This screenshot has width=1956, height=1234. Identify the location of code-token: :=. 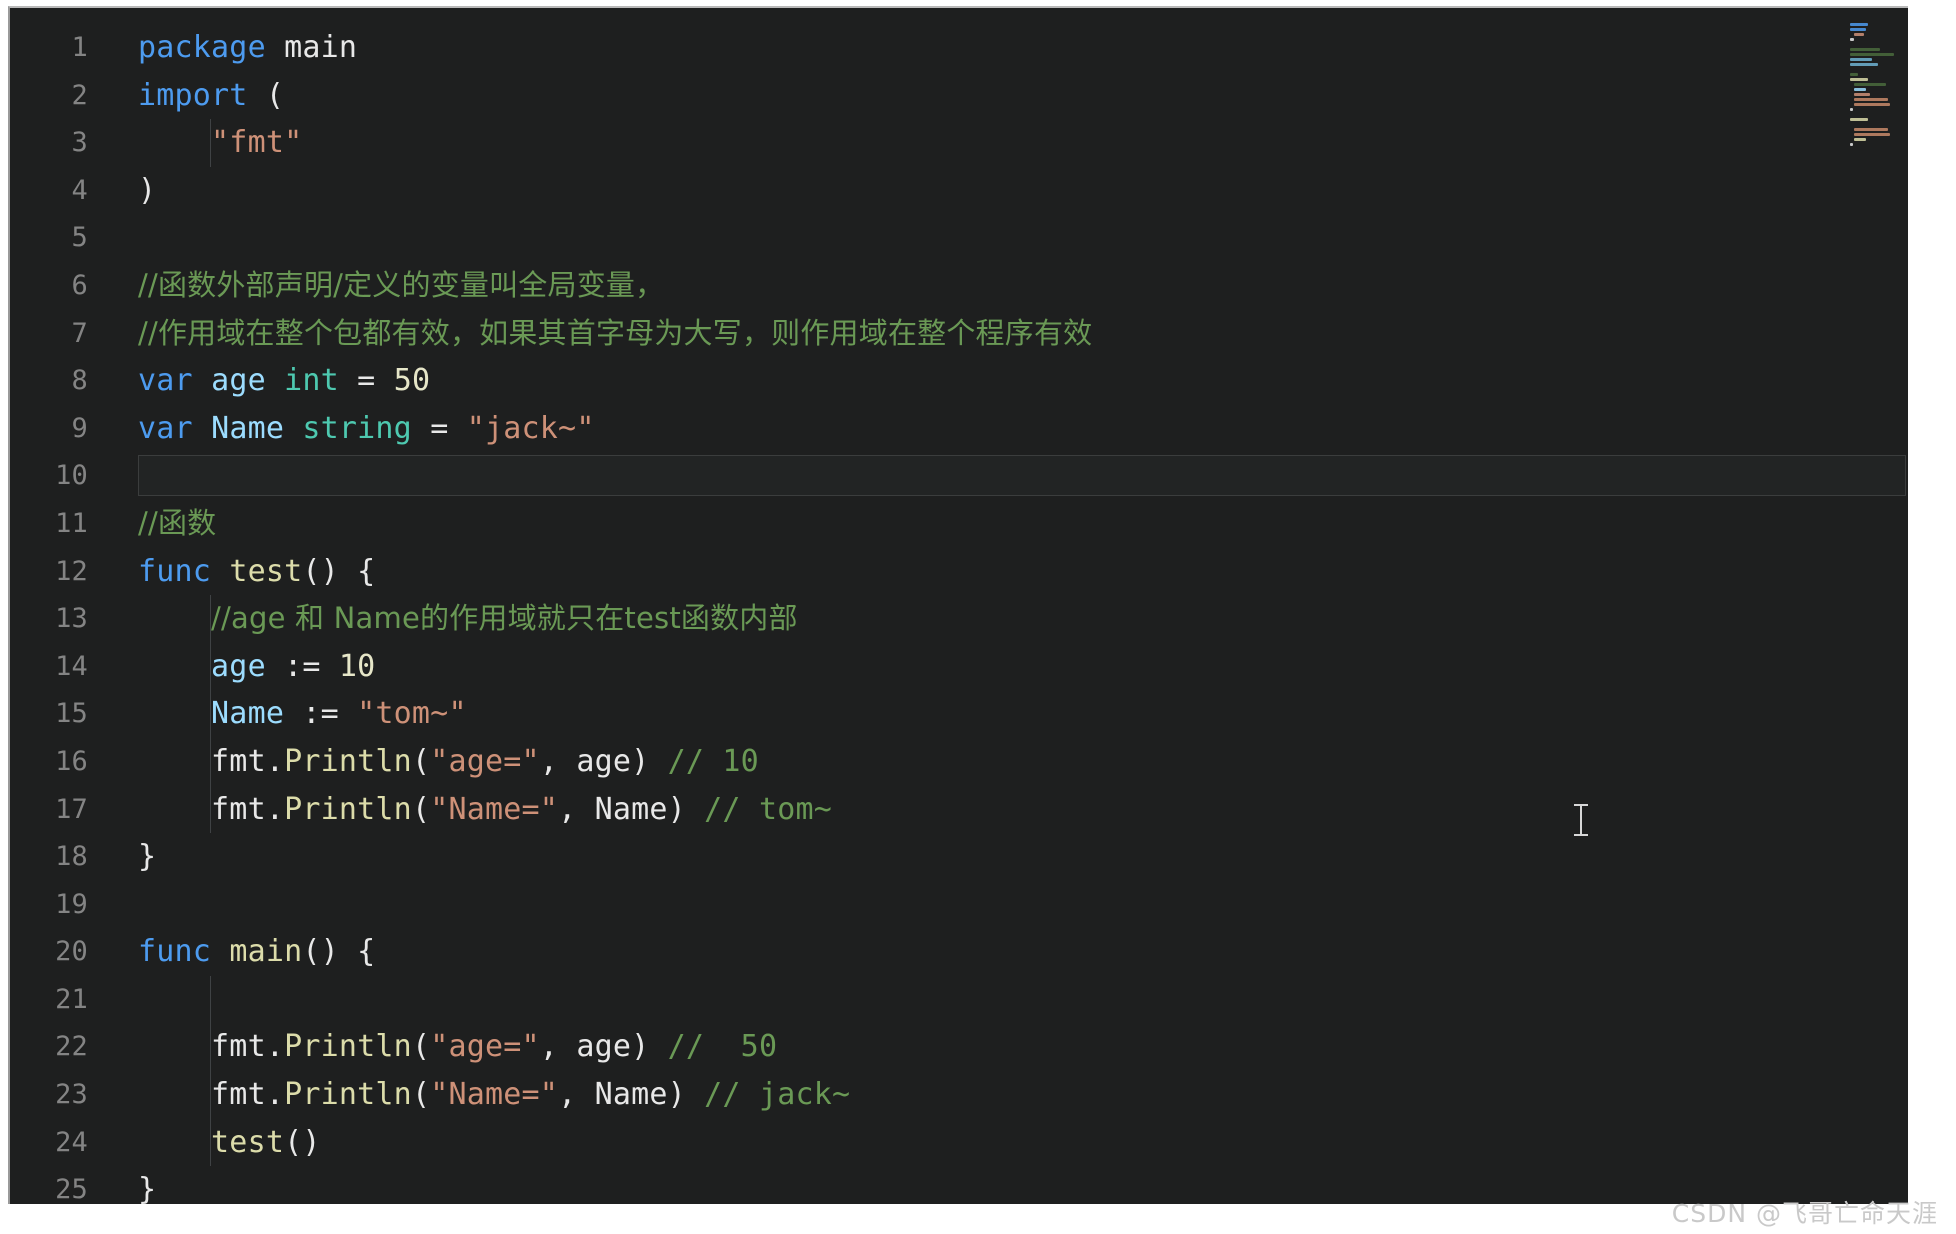
(302, 666).